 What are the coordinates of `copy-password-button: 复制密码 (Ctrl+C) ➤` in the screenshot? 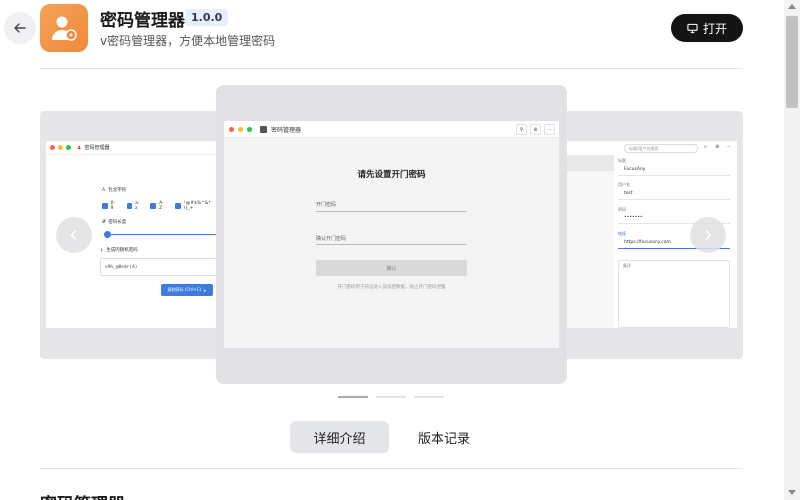 It's located at (187, 290).